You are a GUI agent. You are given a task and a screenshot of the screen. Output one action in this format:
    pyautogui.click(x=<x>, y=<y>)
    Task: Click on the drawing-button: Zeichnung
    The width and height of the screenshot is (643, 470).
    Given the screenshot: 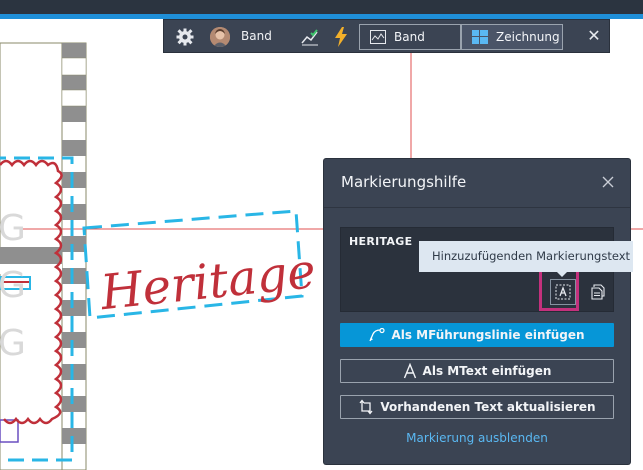 What is the action you would take?
    pyautogui.click(x=512, y=37)
    